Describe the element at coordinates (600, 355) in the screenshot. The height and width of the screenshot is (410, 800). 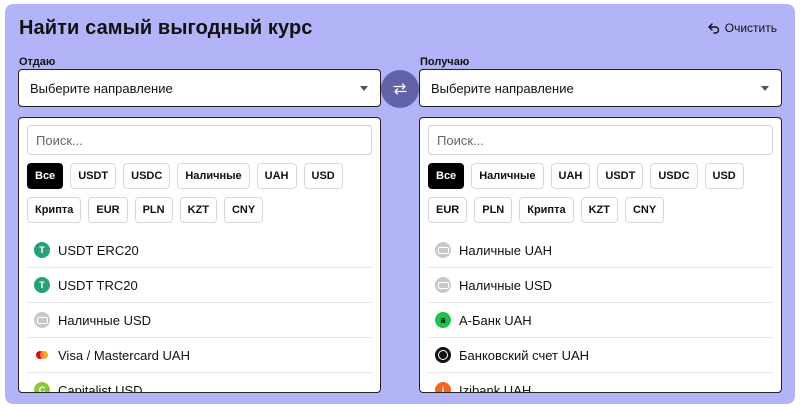
I see `list-item: Банковский счет UAH` at that location.